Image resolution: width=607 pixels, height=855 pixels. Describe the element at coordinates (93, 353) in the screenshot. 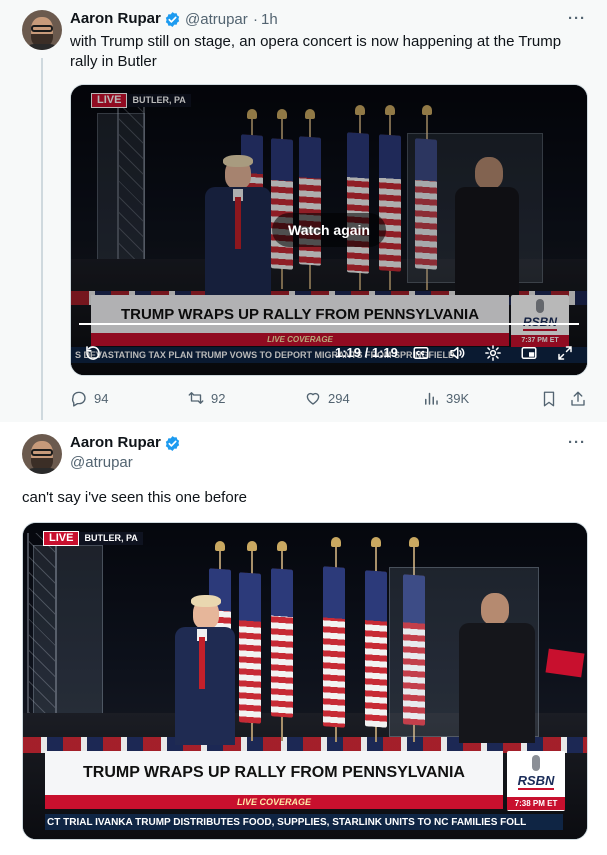

I see `replay-icon` at that location.